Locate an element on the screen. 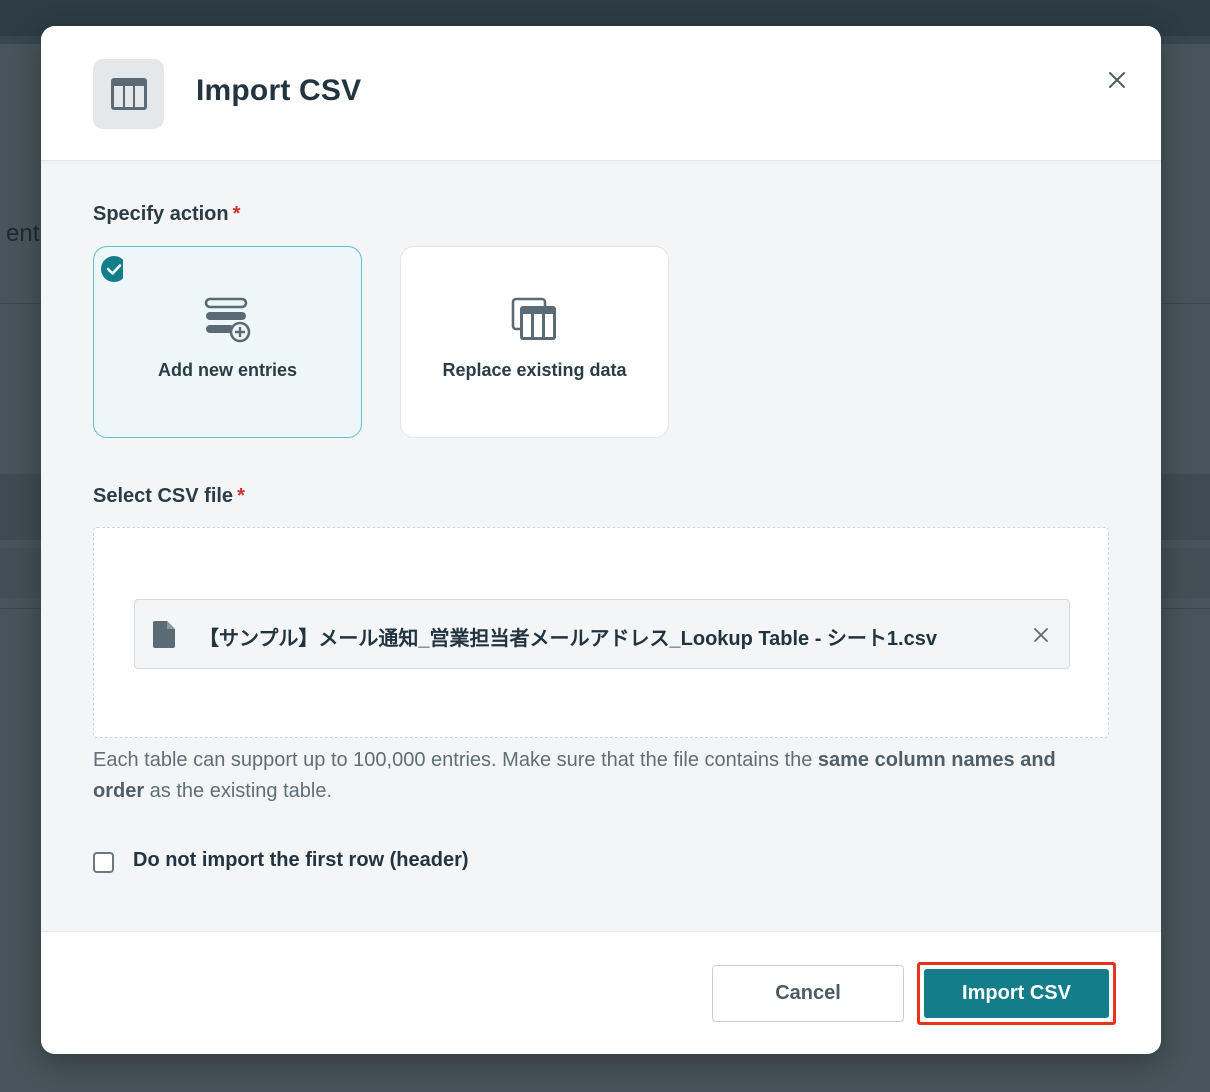  checkmark-icon is located at coordinates (110, 268).